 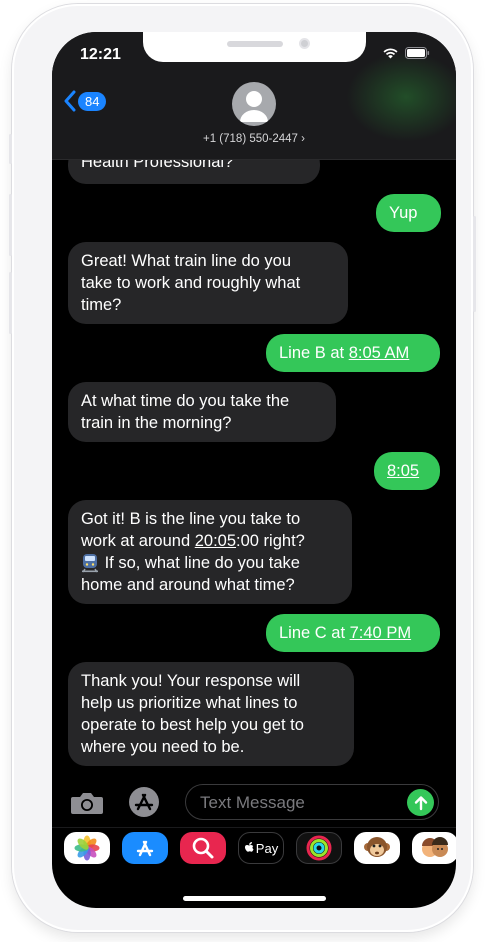 What do you see at coordinates (191, 283) in the screenshot?
I see `message-line: take to work and roughly what` at bounding box center [191, 283].